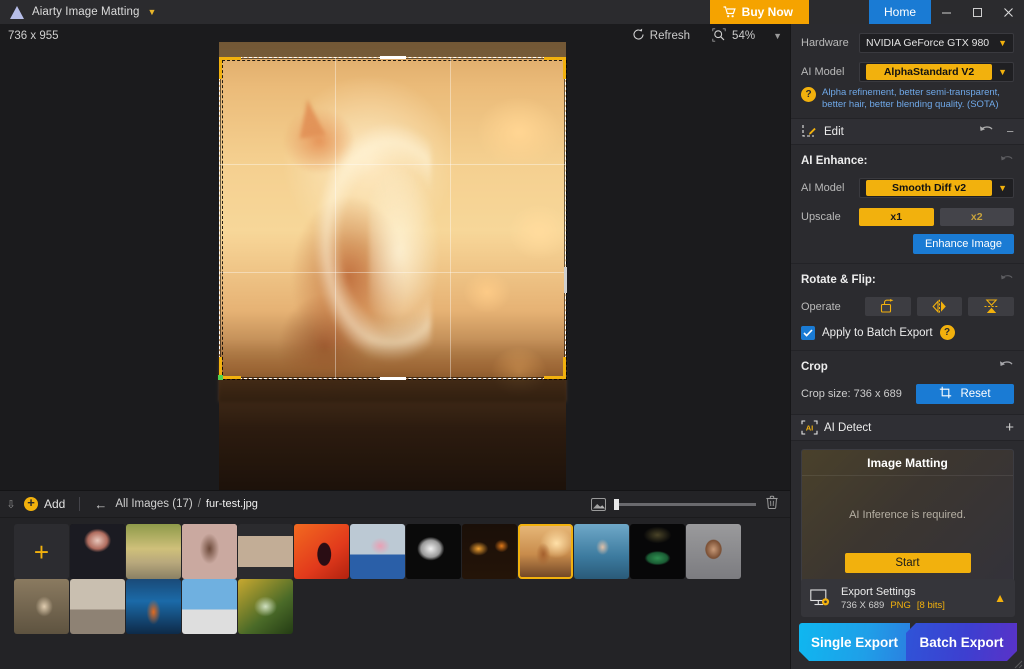 The image size is (1024, 669). Describe the element at coordinates (11, 504) in the screenshot. I see `chevrons-down-icon: ⇩` at that location.